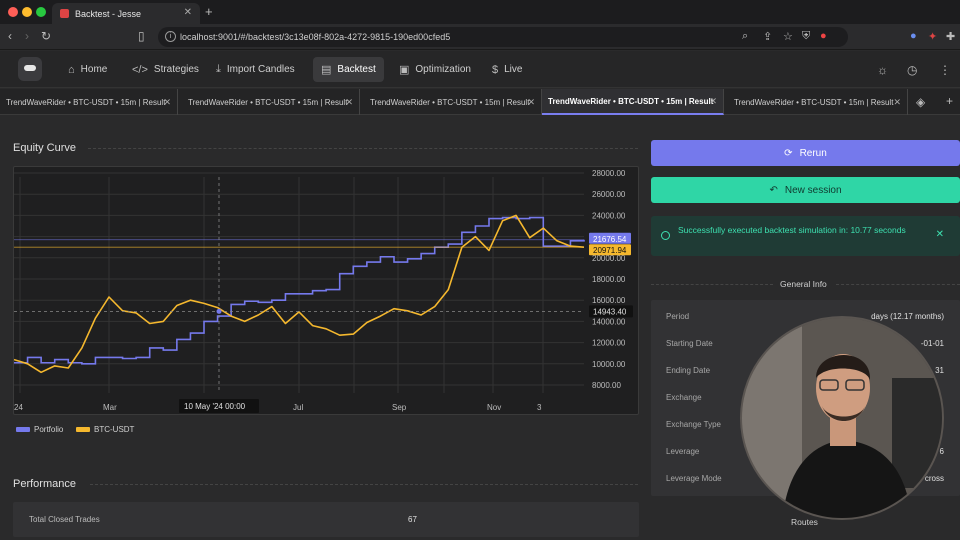 The height and width of the screenshot is (540, 960). What do you see at coordinates (684, 397) in the screenshot?
I see `info-label: Exchange` at bounding box center [684, 397].